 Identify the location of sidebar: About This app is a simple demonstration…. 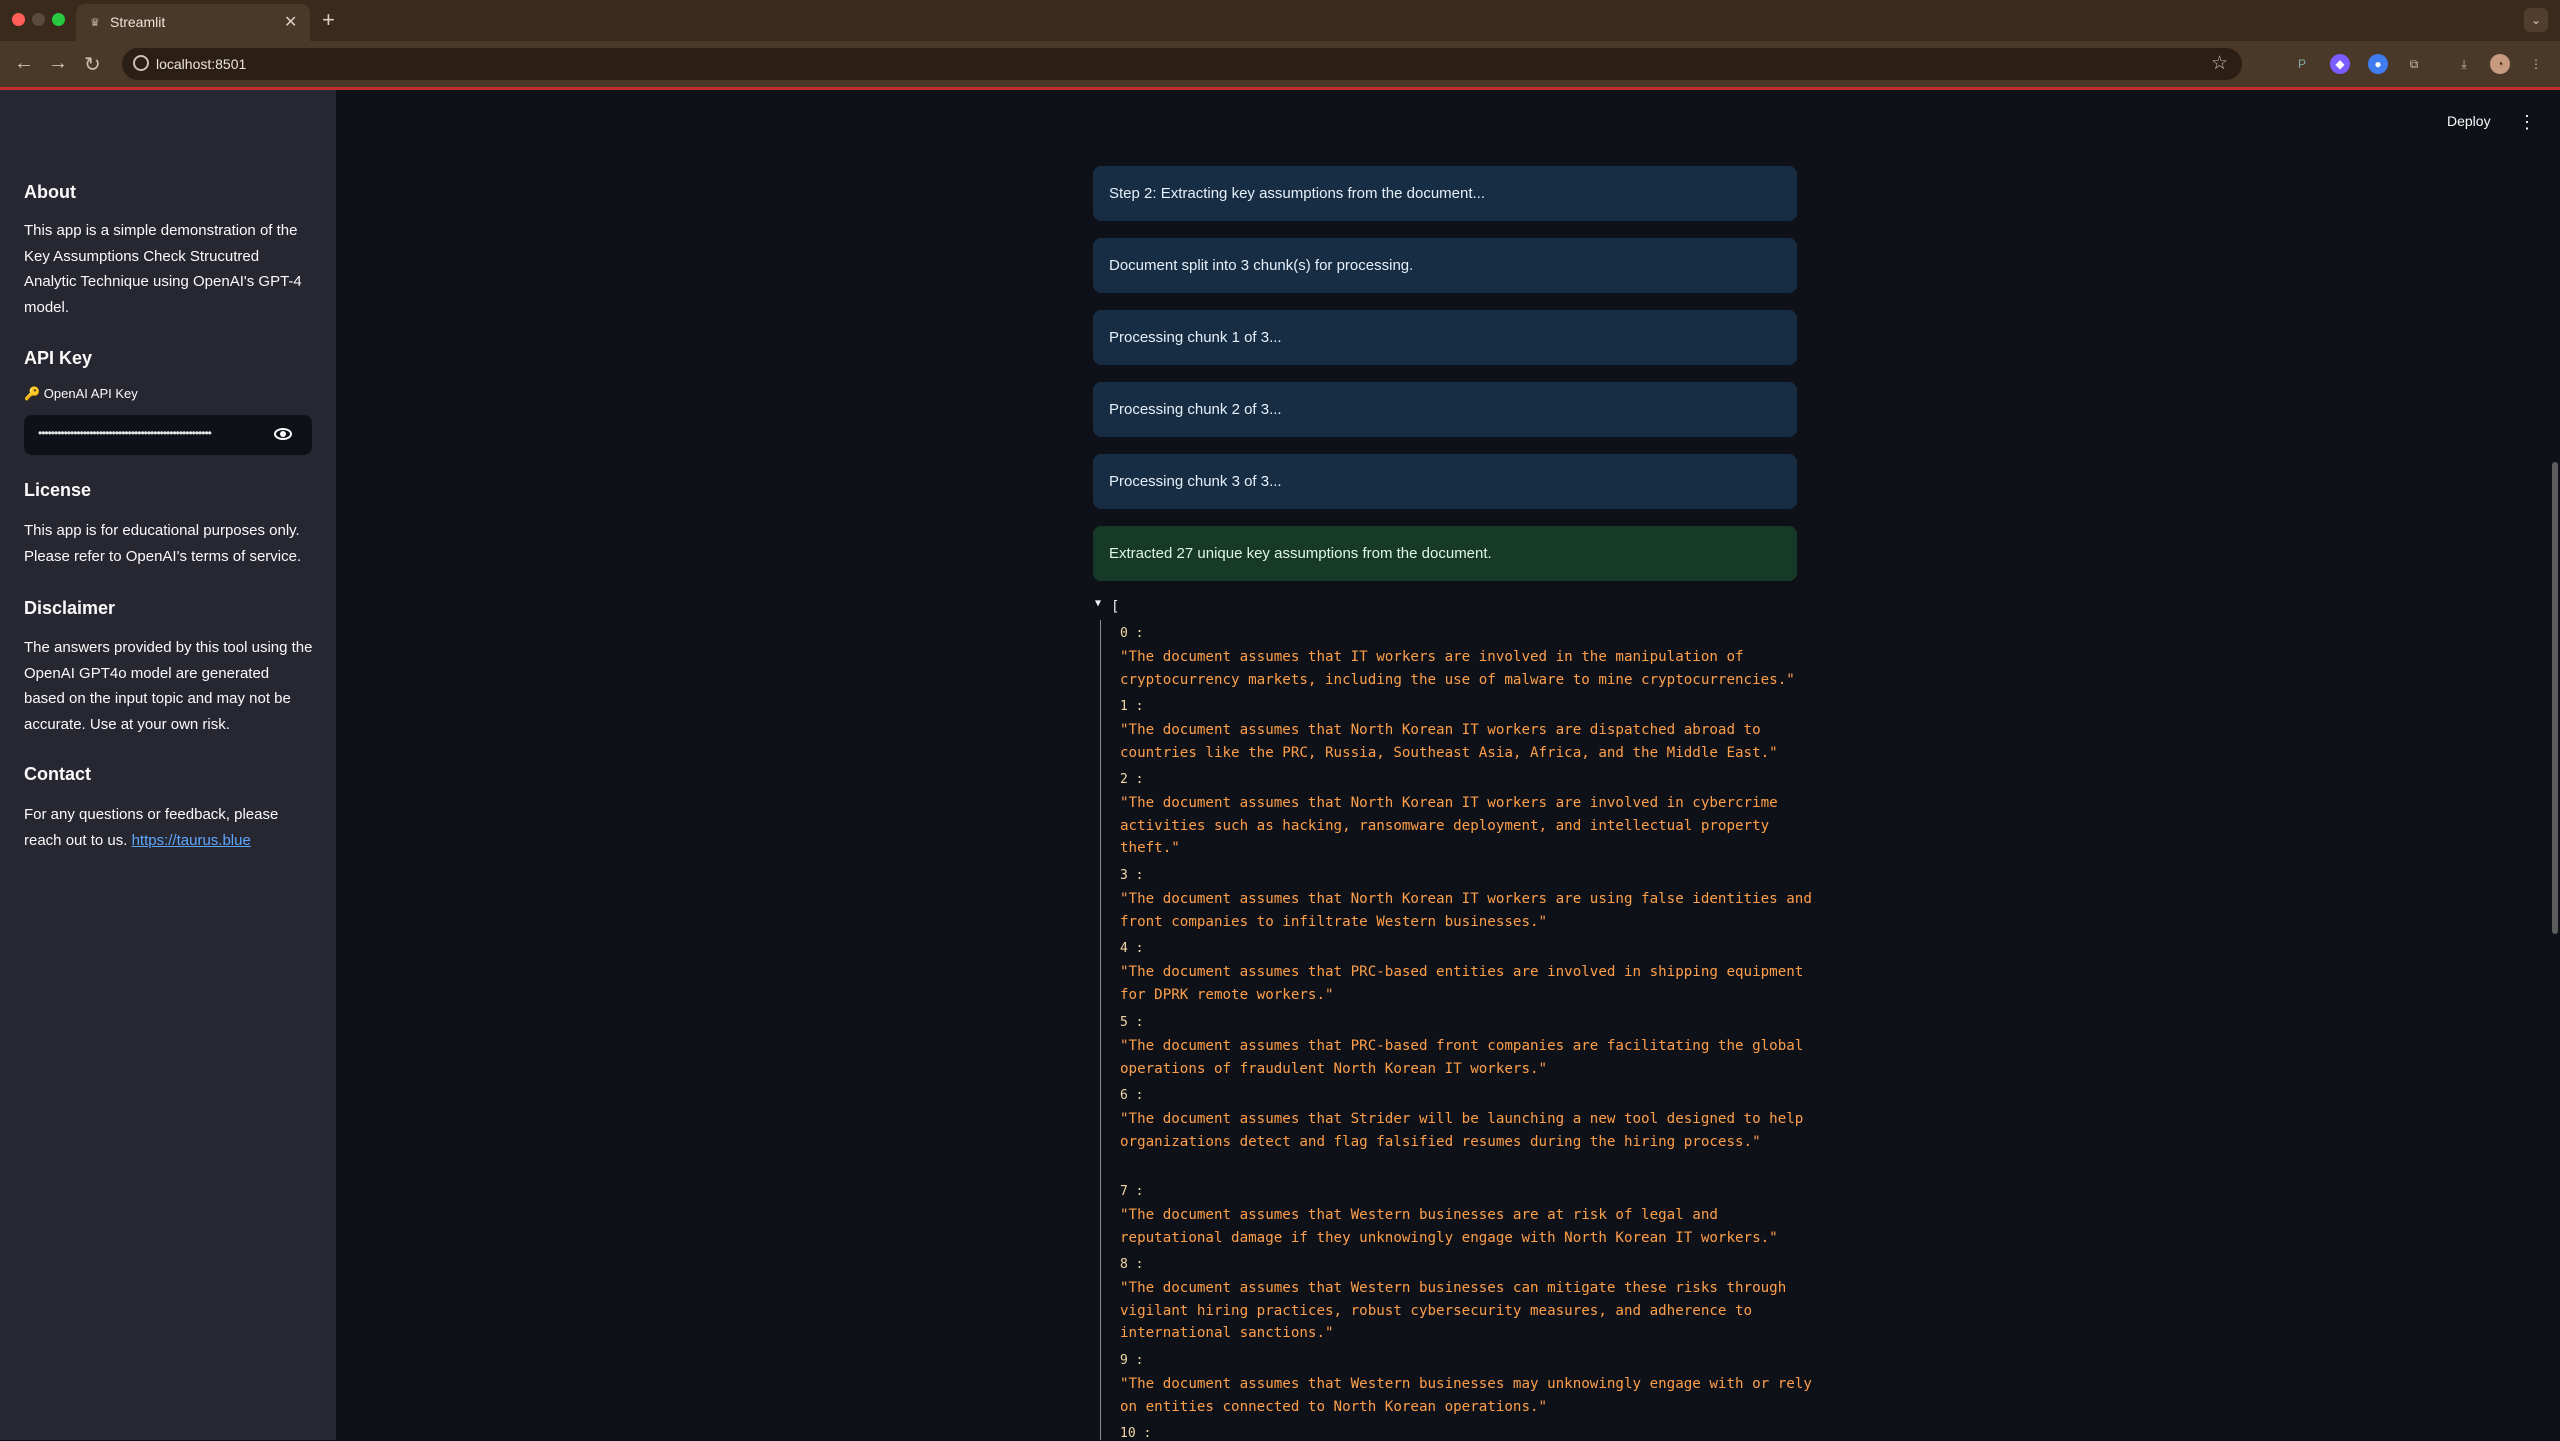
(168, 765).